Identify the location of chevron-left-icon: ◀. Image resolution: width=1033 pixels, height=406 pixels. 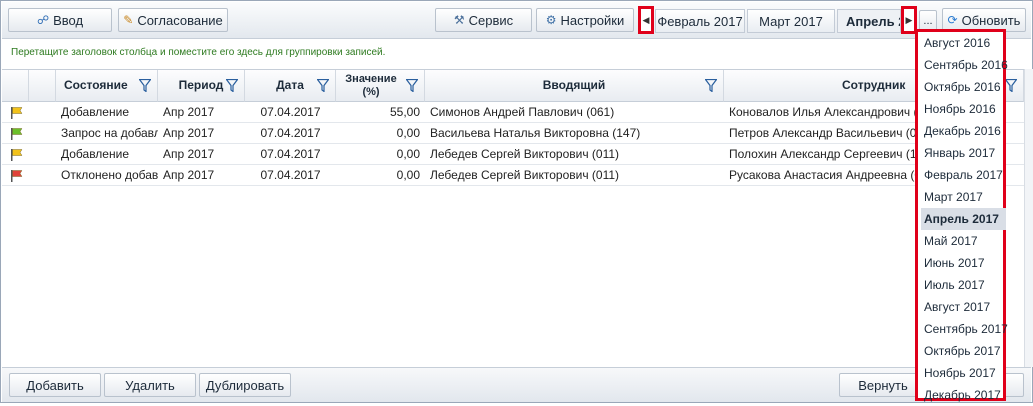
(646, 19).